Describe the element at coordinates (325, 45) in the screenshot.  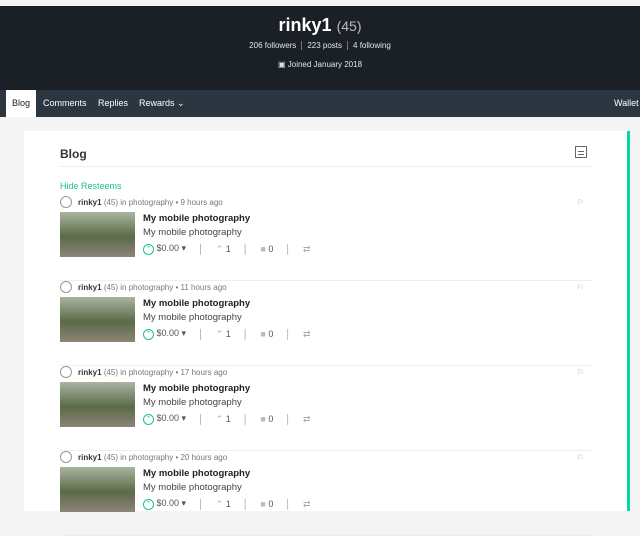
I see `posts-count: 223 posts` at that location.